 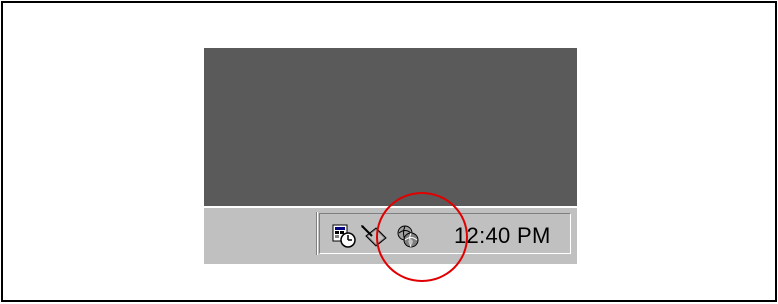 I want to click on scheduled-tasks-icon, so click(x=344, y=236).